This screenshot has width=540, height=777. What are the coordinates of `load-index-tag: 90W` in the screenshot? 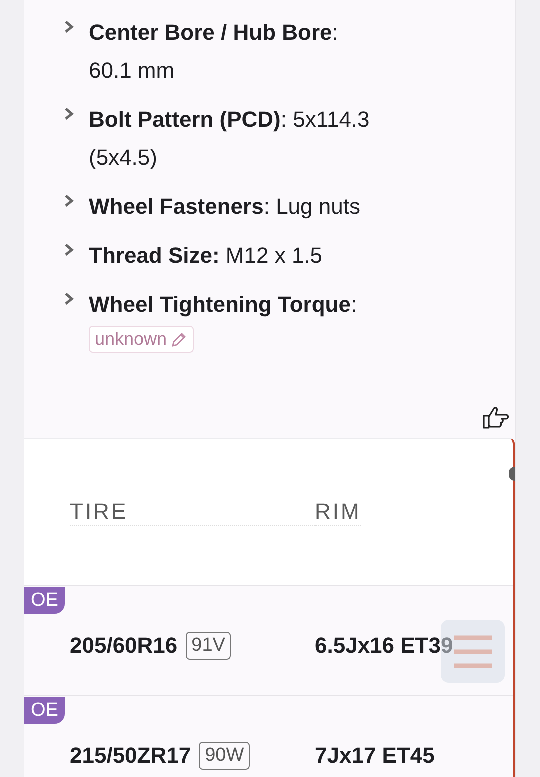 It's located at (224, 756).